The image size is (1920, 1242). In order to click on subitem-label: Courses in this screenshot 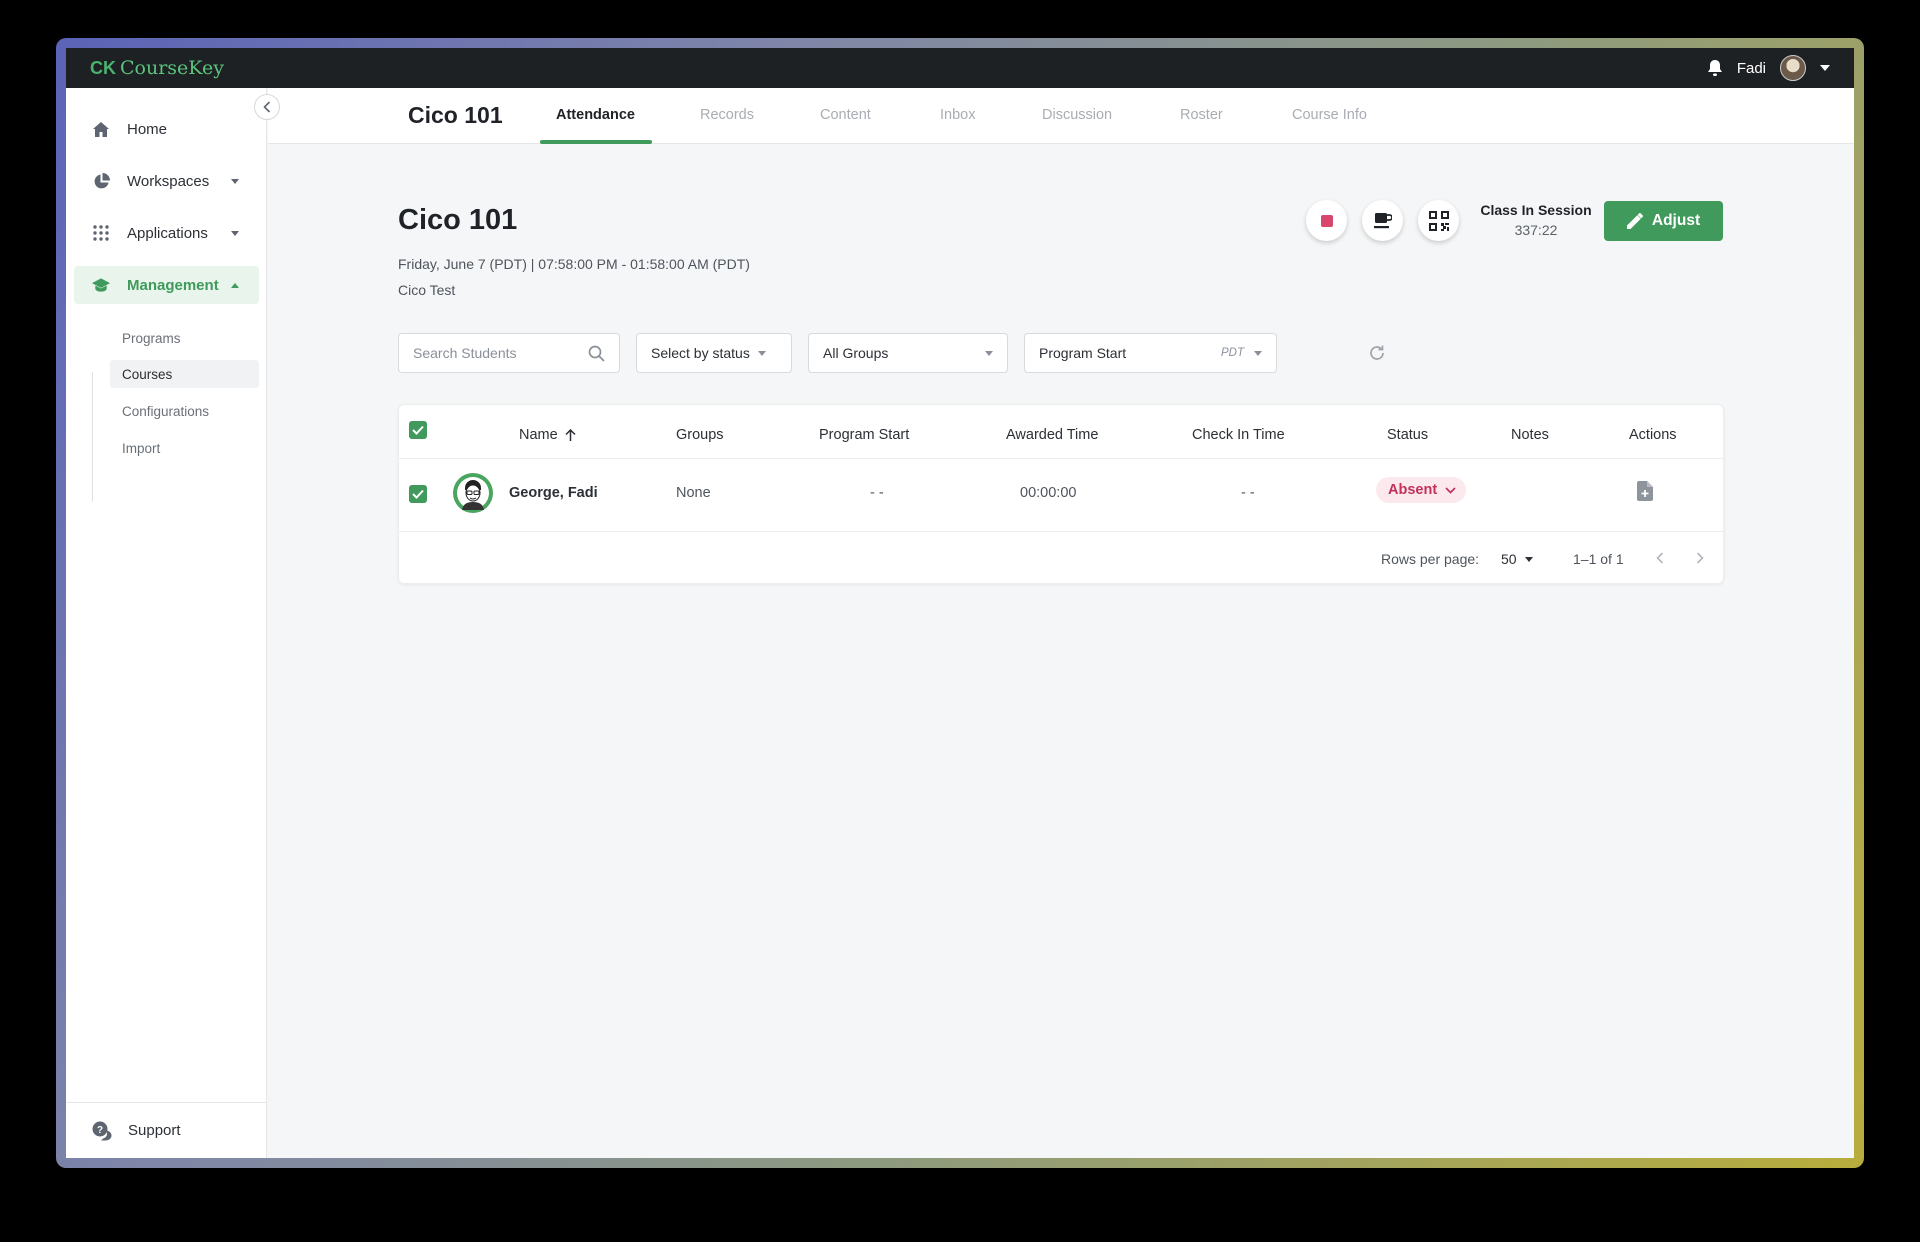, I will do `click(147, 374)`.